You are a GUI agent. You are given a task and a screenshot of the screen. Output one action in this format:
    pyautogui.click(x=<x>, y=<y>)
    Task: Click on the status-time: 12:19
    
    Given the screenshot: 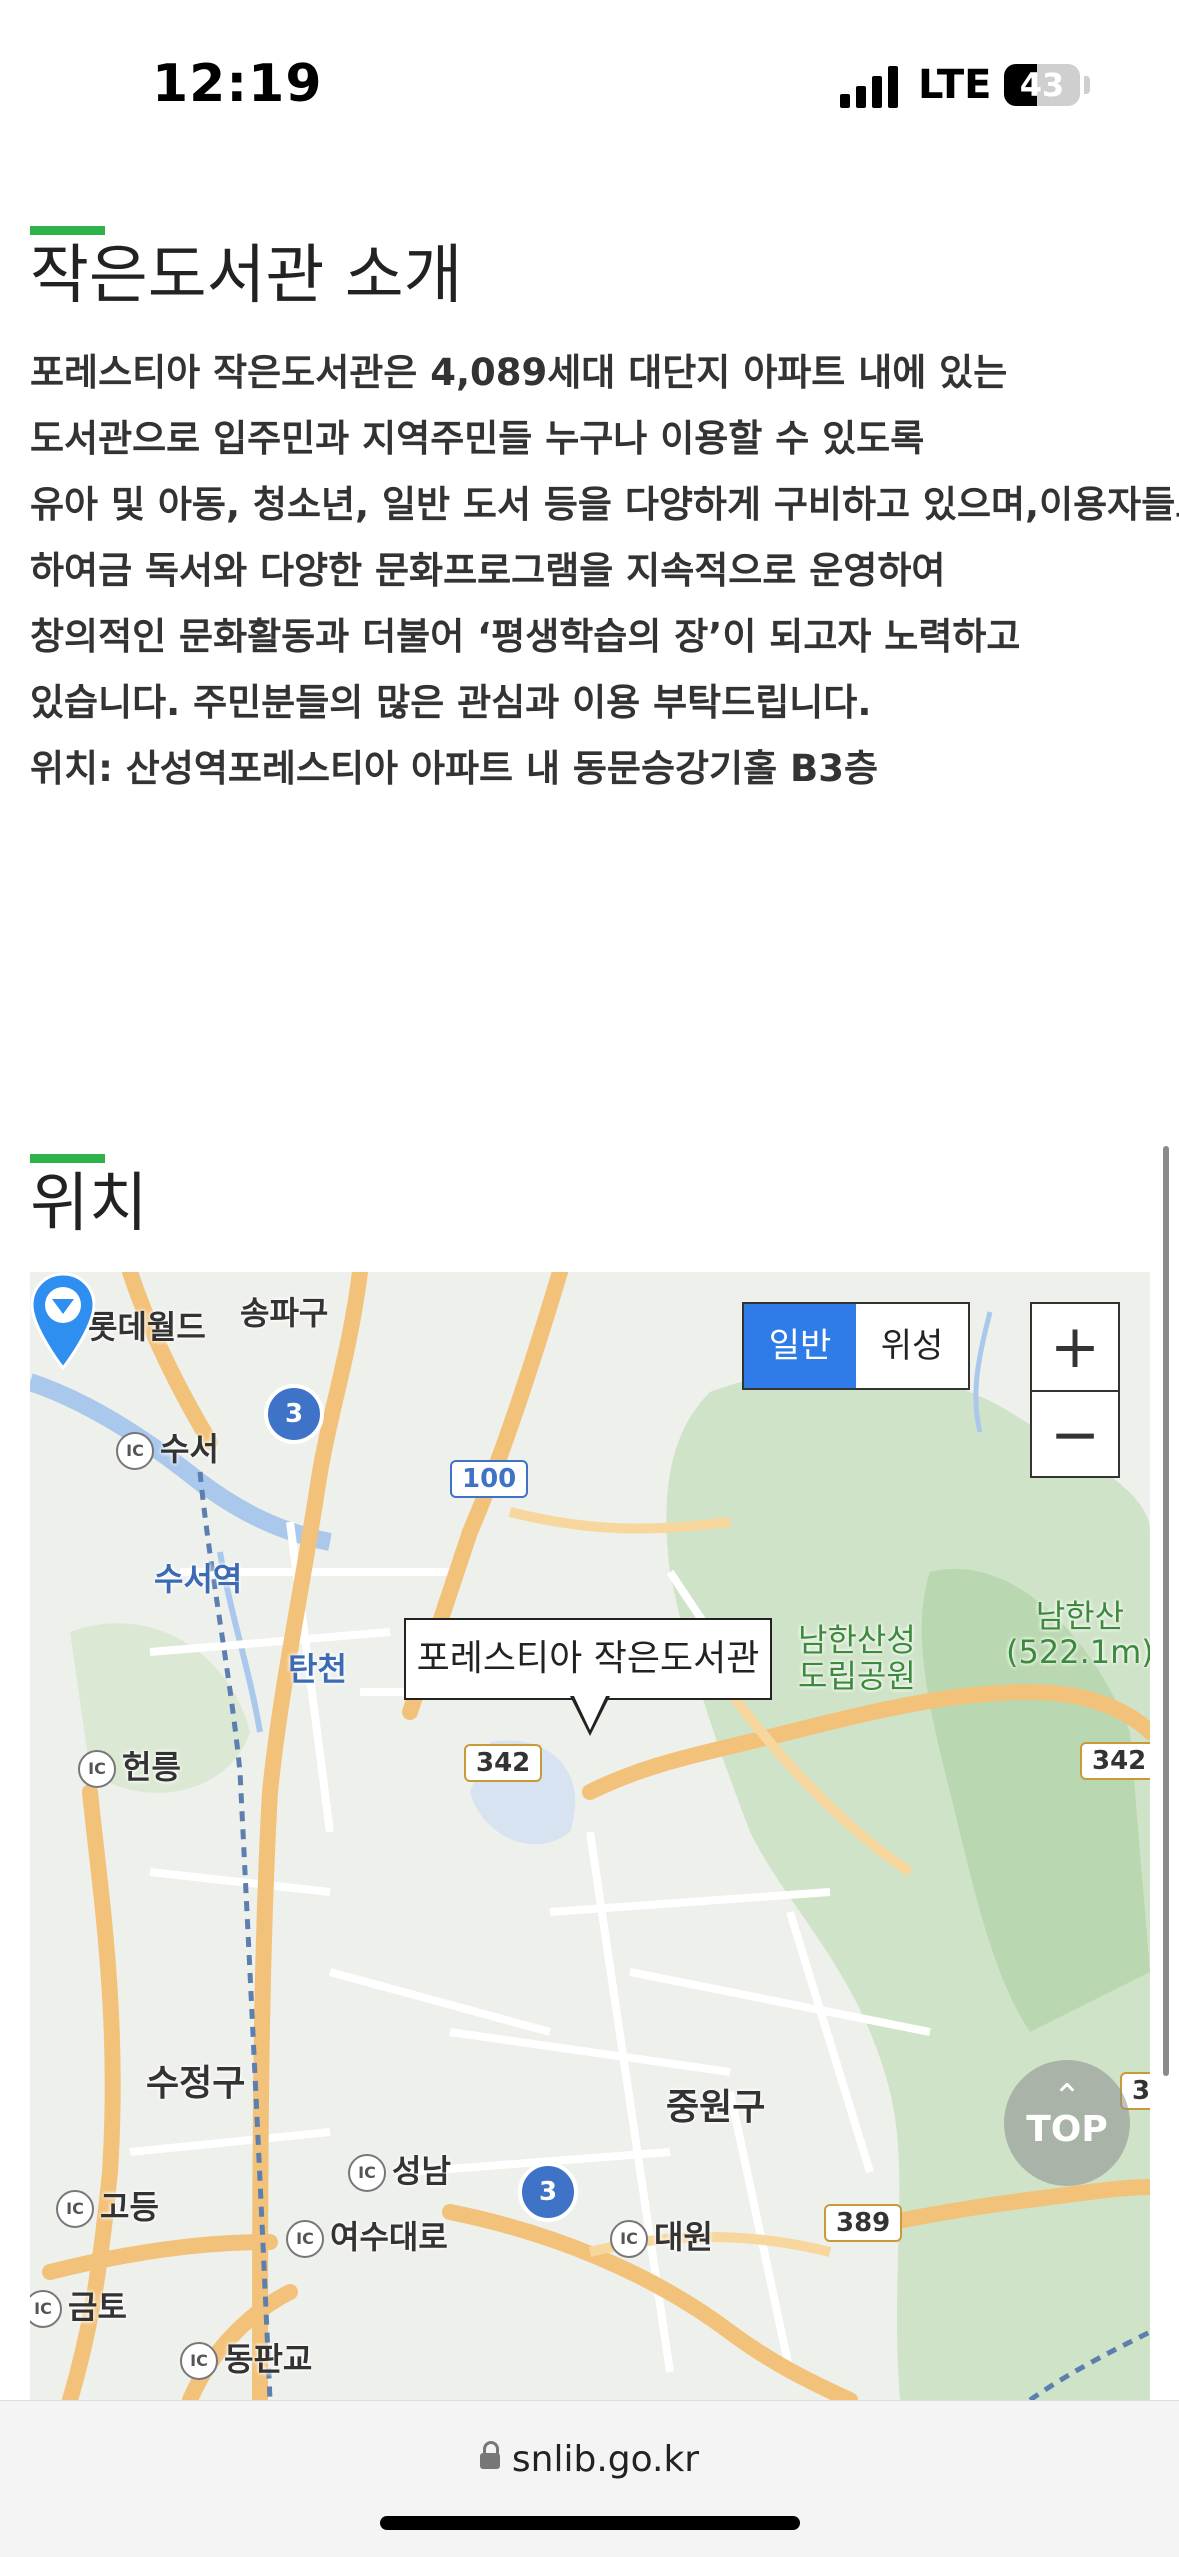 What is the action you would take?
    pyautogui.click(x=237, y=84)
    